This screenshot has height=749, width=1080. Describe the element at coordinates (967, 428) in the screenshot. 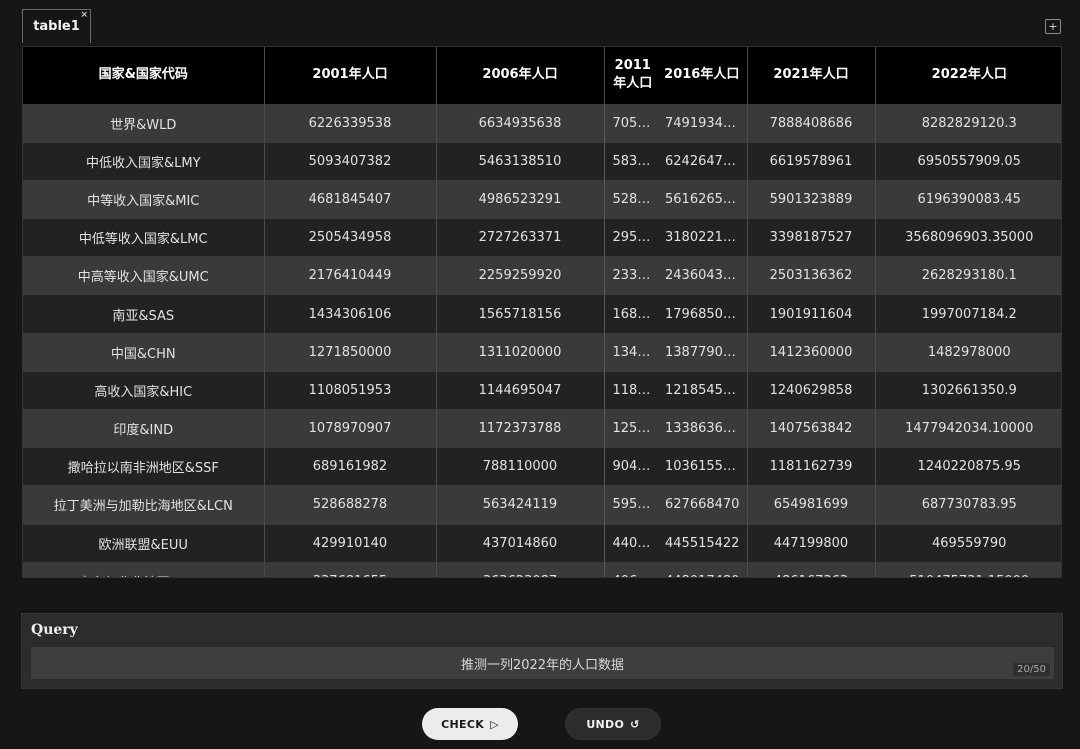

I see `table-cell: 1477942034.10000` at that location.